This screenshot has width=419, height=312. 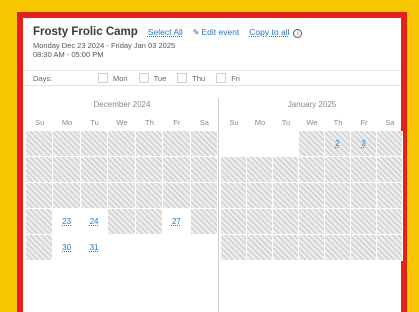 I want to click on day-label: Fri, so click(x=235, y=78).